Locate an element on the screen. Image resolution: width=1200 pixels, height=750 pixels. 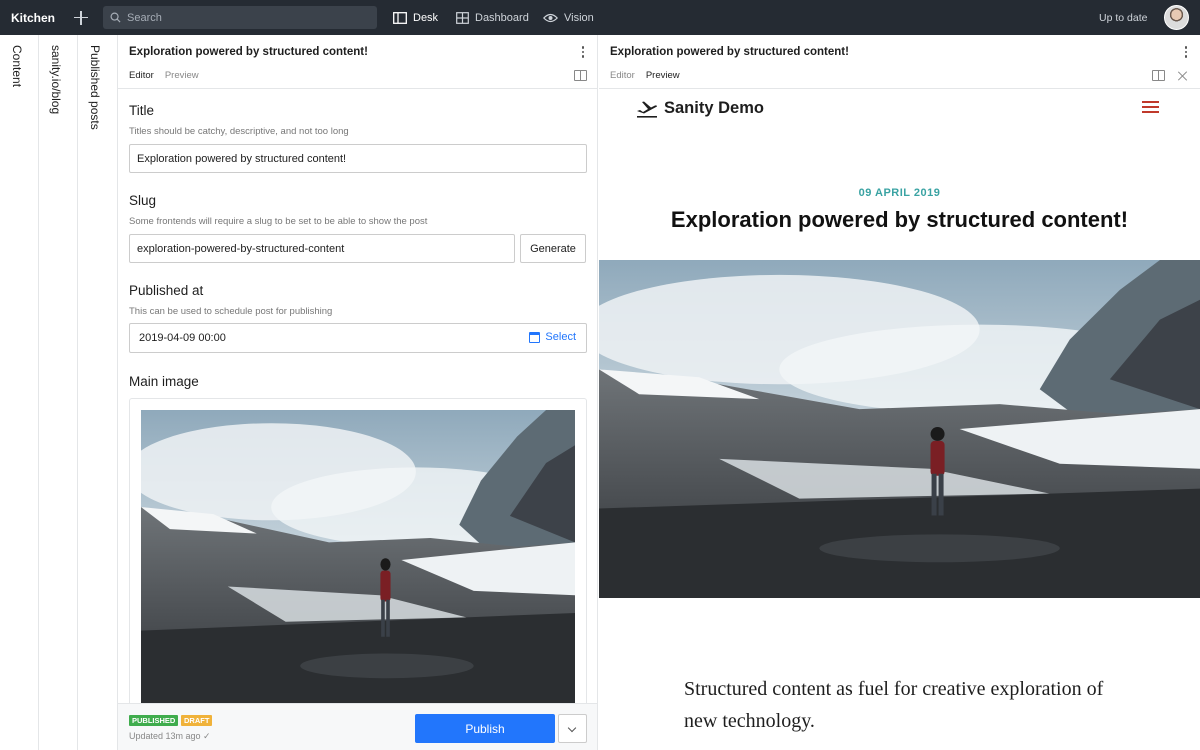
pane-published-posts: Published posts is located at coordinates (98, 392).